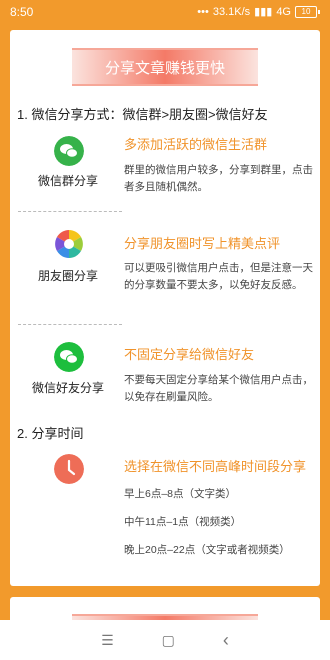 This screenshot has height=660, width=330. What do you see at coordinates (231, 11) in the screenshot?
I see `network-speed: 33.1K/s` at bounding box center [231, 11].